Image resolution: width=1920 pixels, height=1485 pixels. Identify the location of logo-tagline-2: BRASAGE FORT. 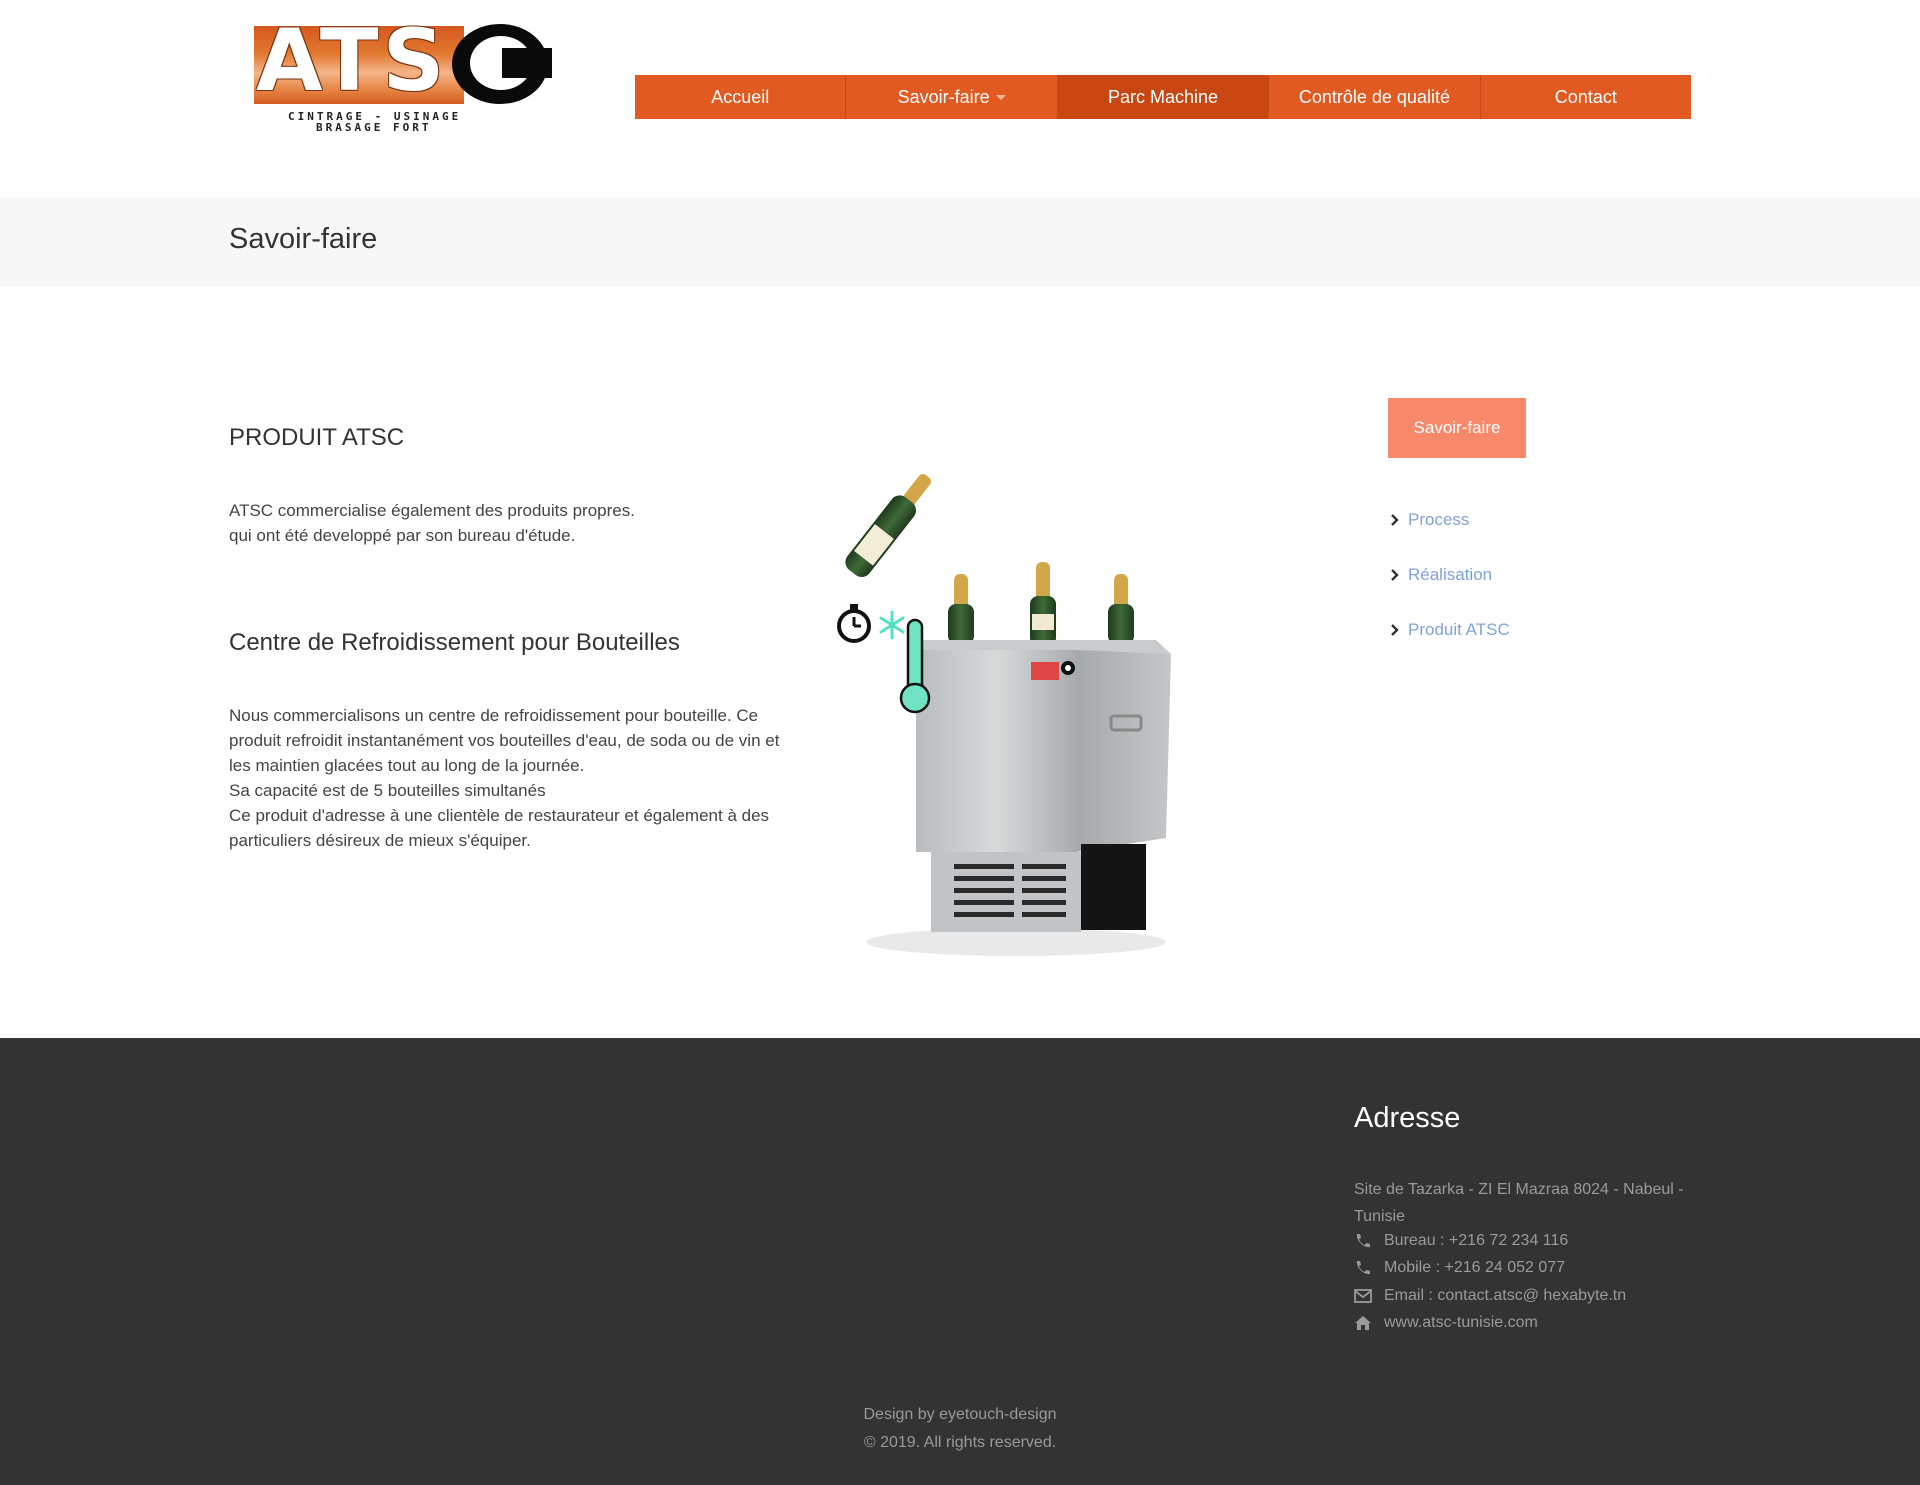
(374, 127).